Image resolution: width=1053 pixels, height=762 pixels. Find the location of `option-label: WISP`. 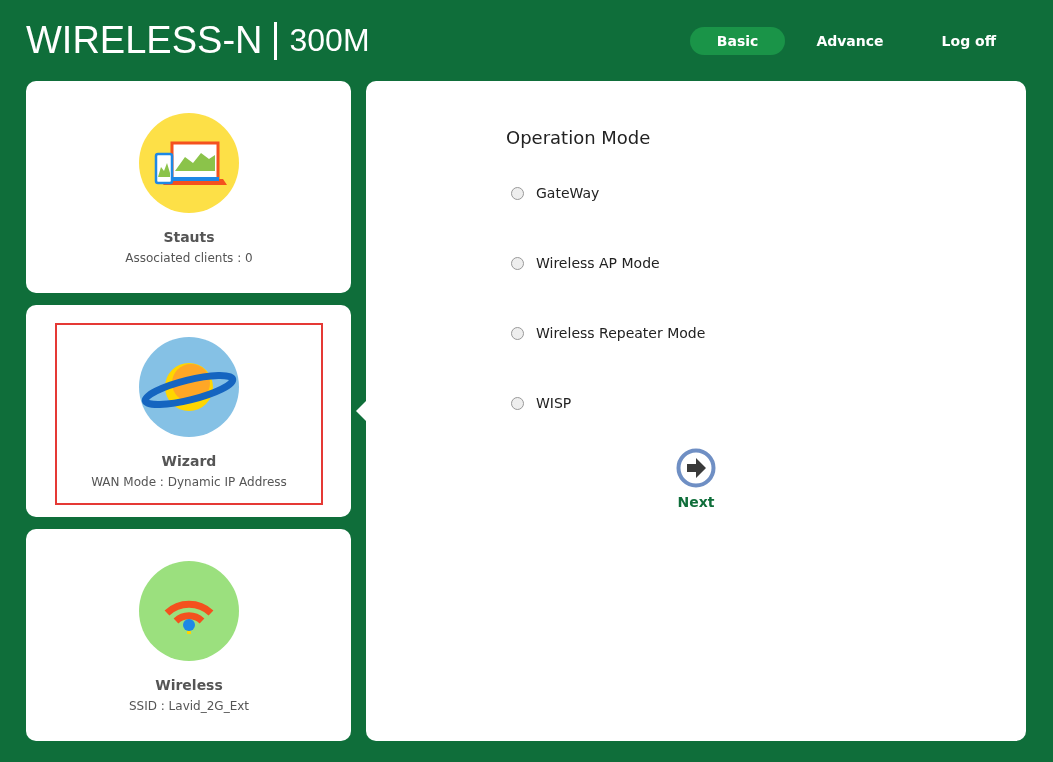

option-label: WISP is located at coordinates (554, 403).